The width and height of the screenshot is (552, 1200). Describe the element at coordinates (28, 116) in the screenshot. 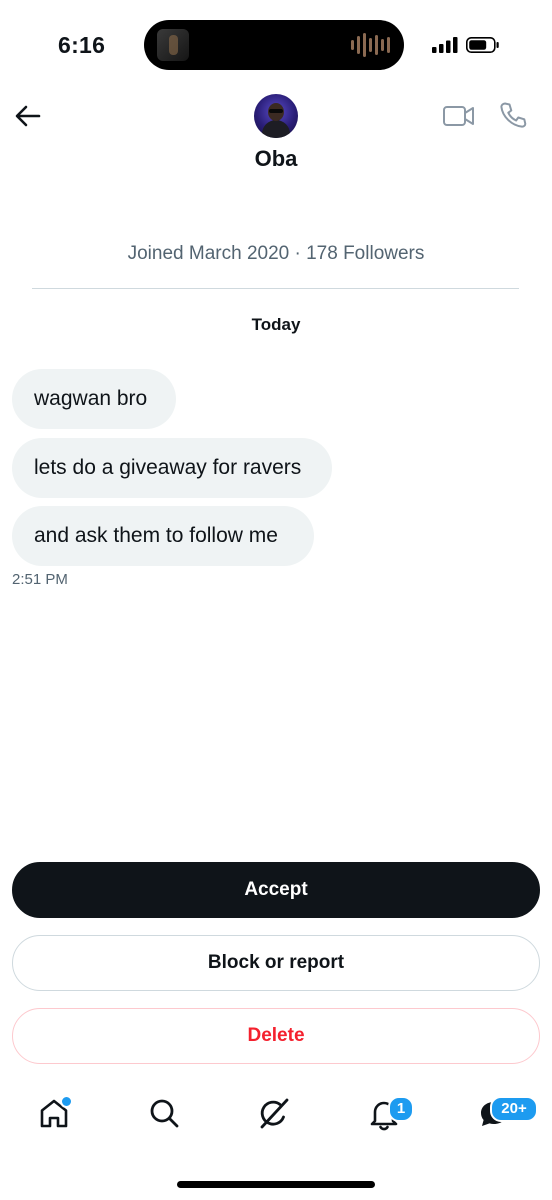

I see `back-arrow-icon` at that location.